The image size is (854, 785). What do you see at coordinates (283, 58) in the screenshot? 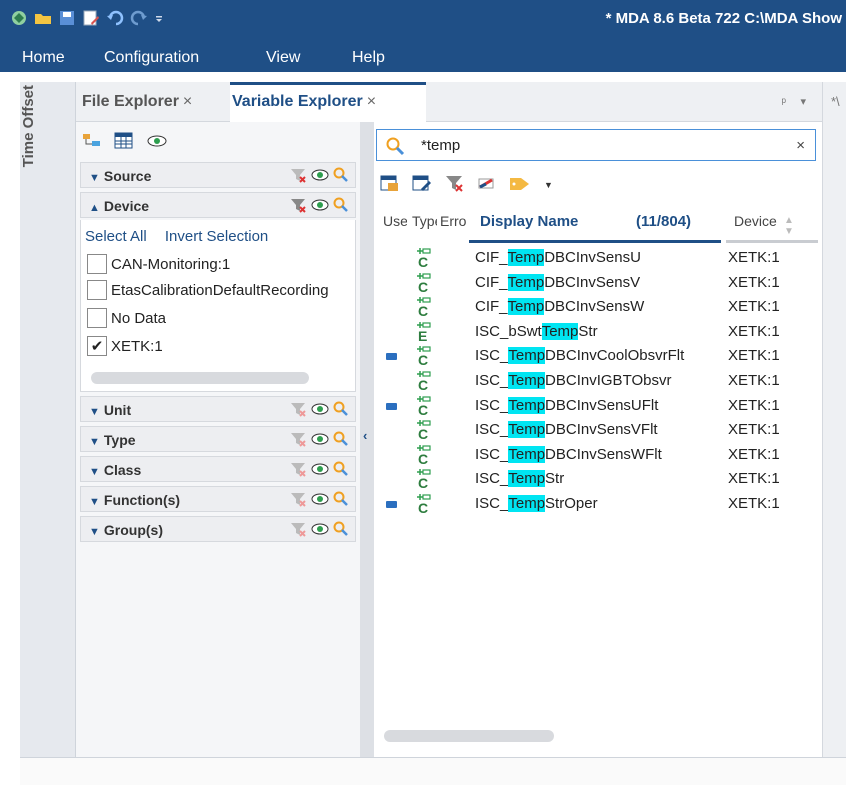
I see `menu-view: View` at bounding box center [283, 58].